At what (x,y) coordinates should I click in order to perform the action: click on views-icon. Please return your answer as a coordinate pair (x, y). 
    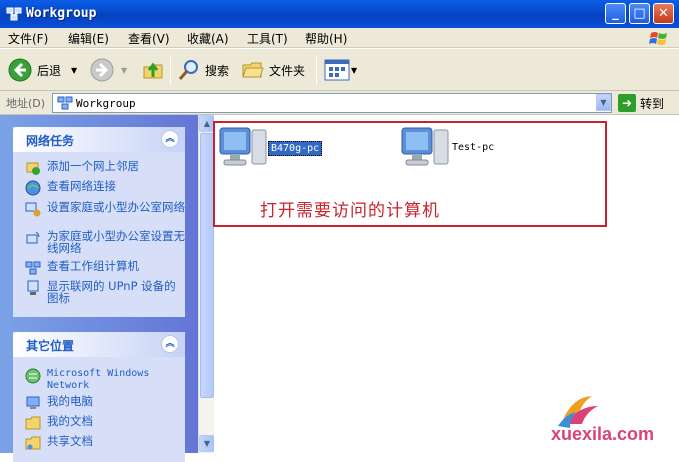
    Looking at the image, I should click on (337, 70).